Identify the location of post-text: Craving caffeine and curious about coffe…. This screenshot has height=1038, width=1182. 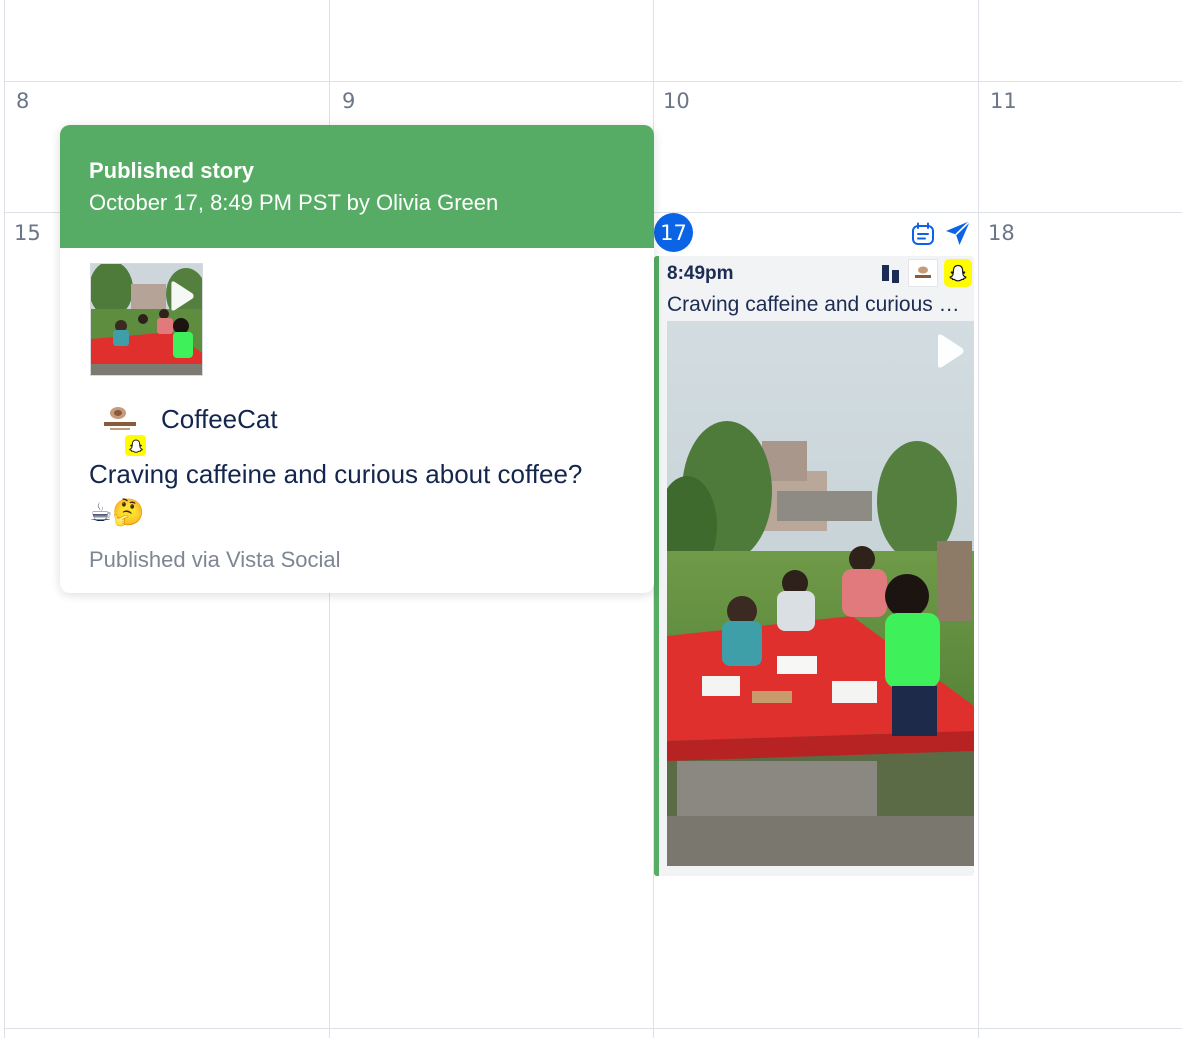
(818, 304).